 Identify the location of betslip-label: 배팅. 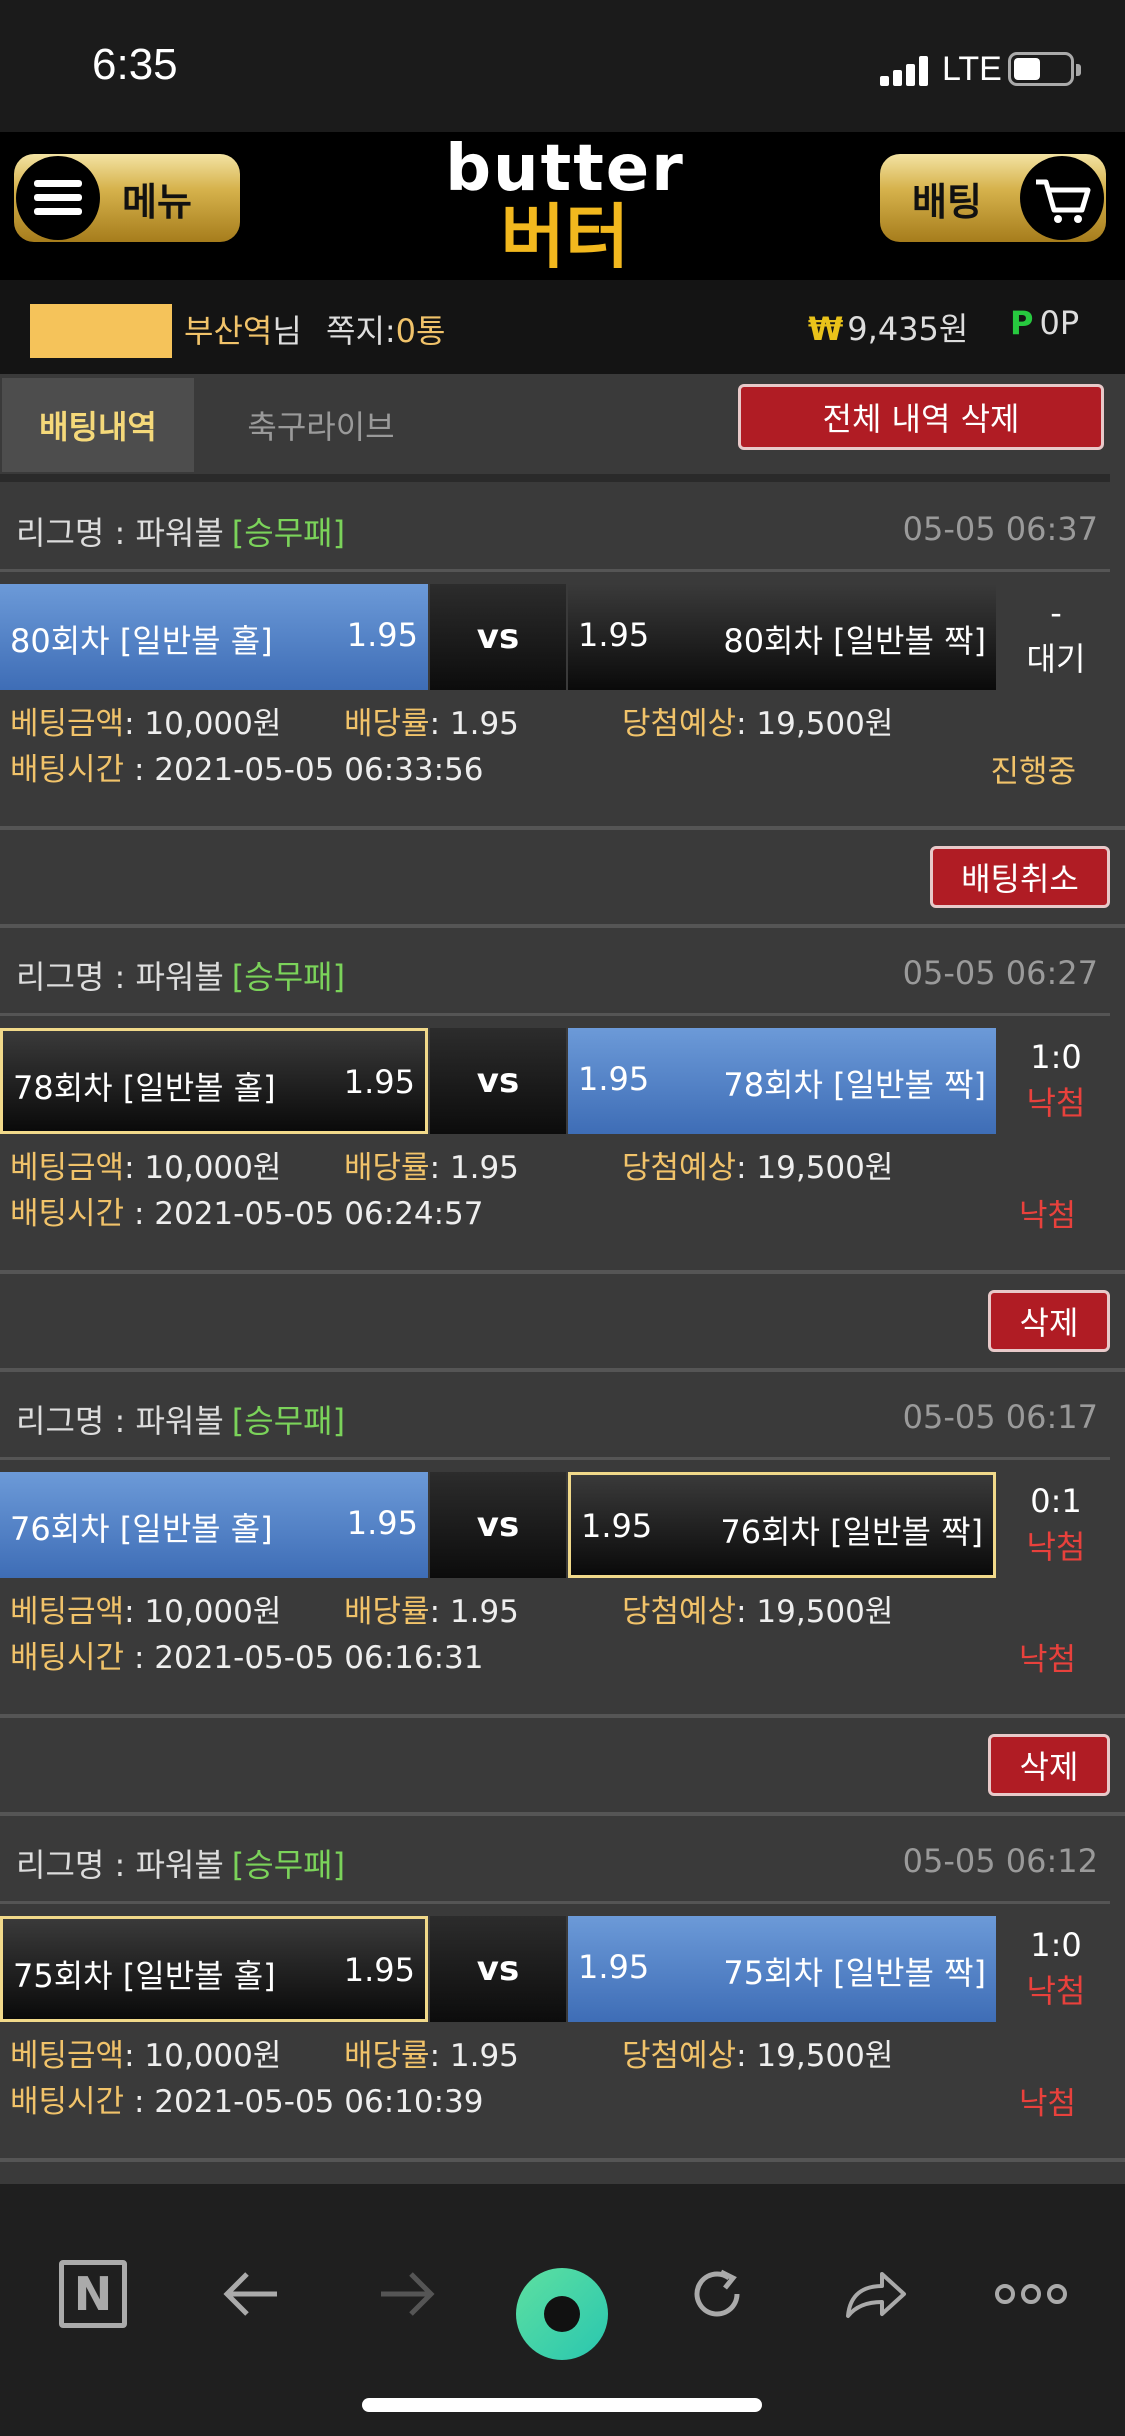
(947, 201).